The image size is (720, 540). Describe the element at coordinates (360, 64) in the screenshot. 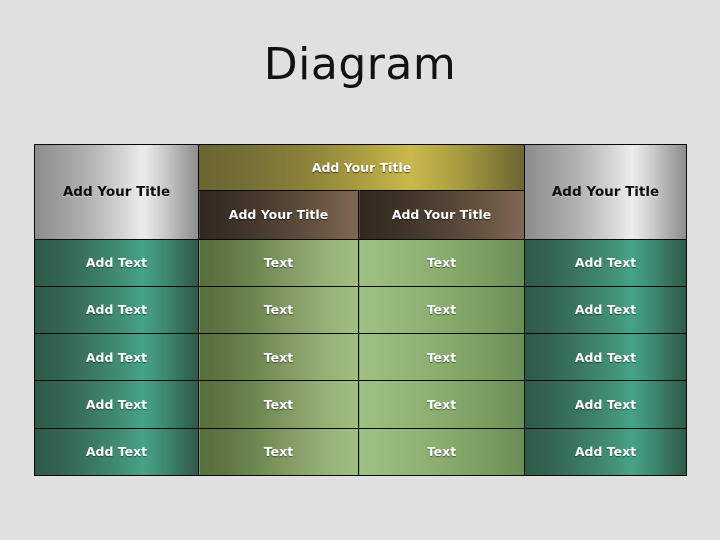

I see `page-title: Diagram` at that location.